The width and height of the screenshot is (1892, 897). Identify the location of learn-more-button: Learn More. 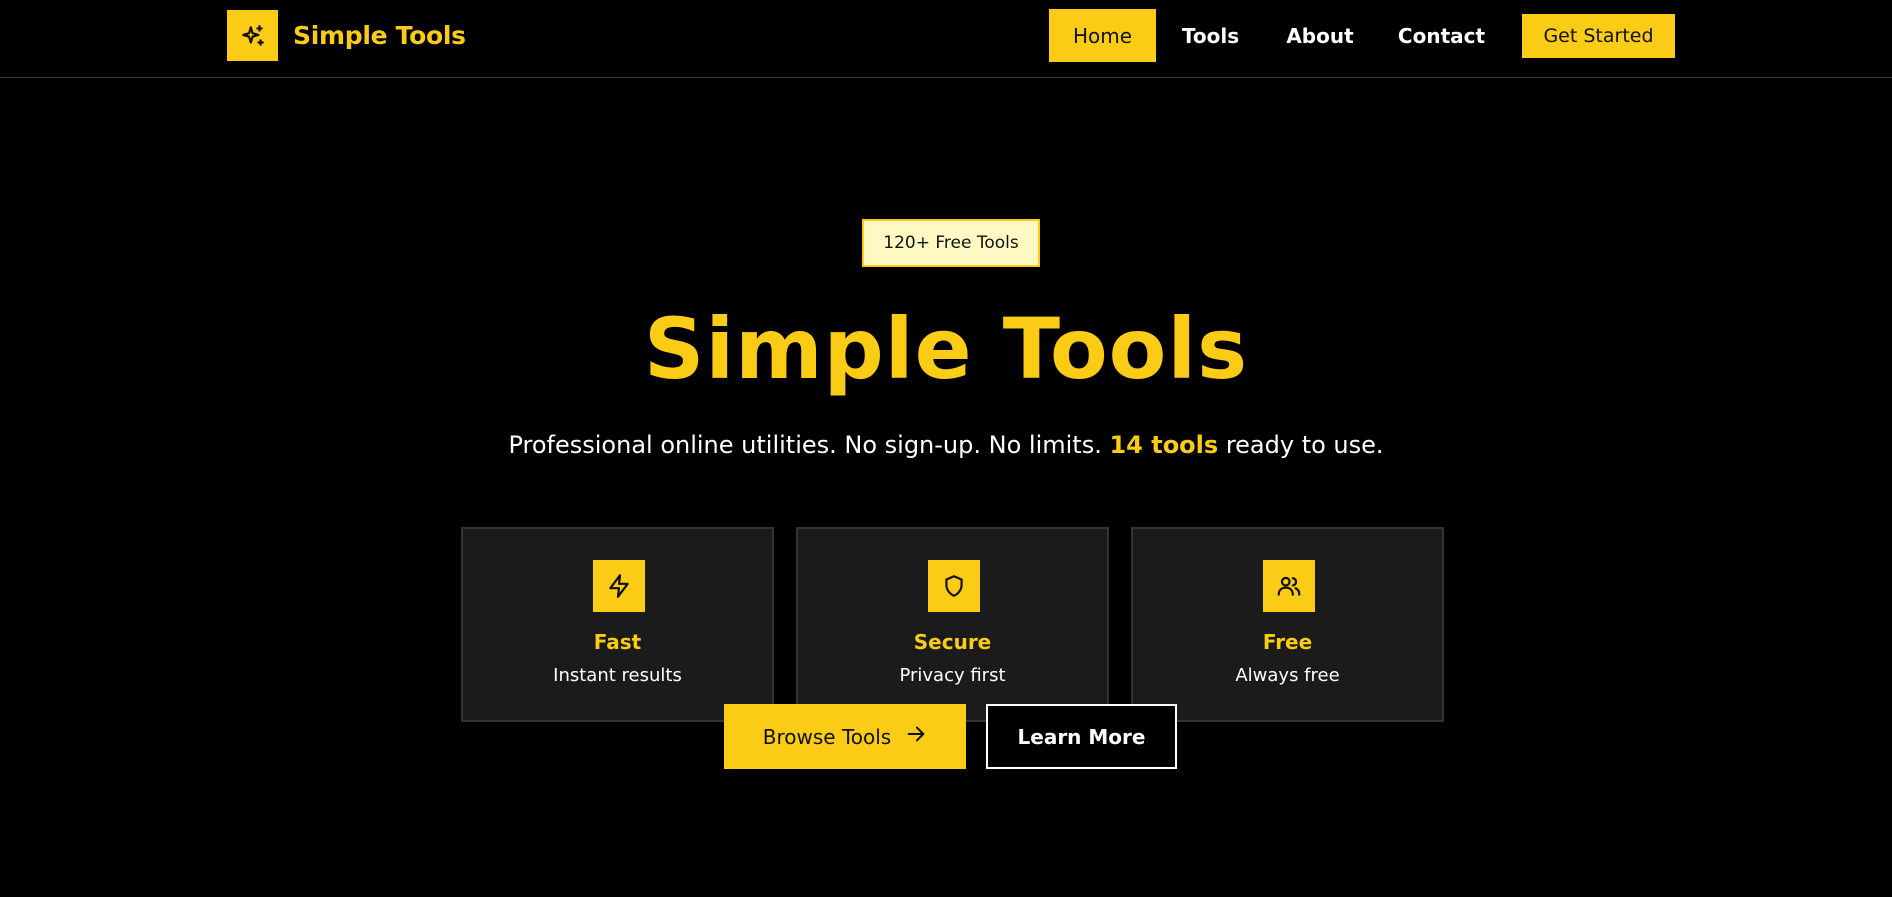
(1081, 736).